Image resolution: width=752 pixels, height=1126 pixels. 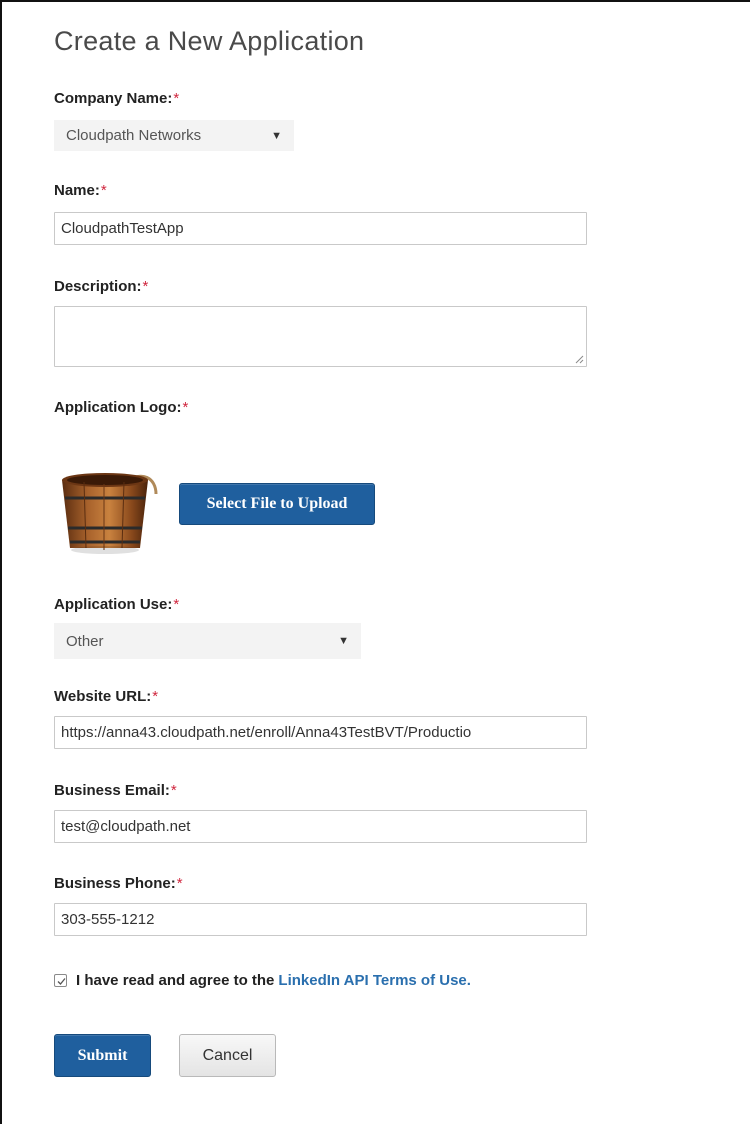 I want to click on application-use-label: Application Use:*, so click(x=117, y=604).